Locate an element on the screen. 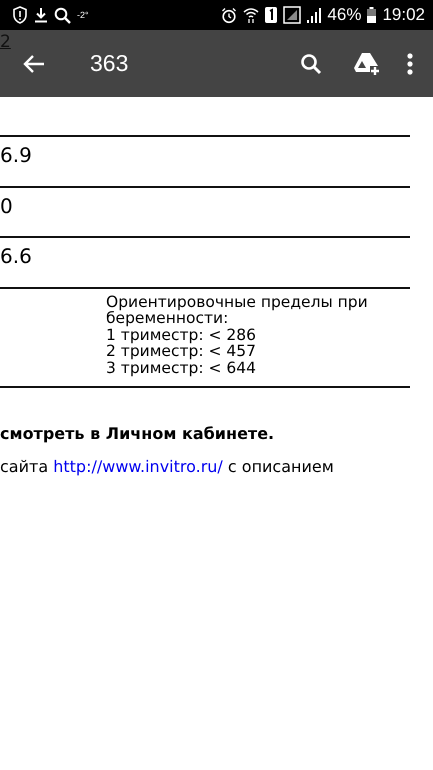 This screenshot has width=433, height=770. sentence-text: сайта http://www.invitro.ru/ с описанием is located at coordinates (167, 466).